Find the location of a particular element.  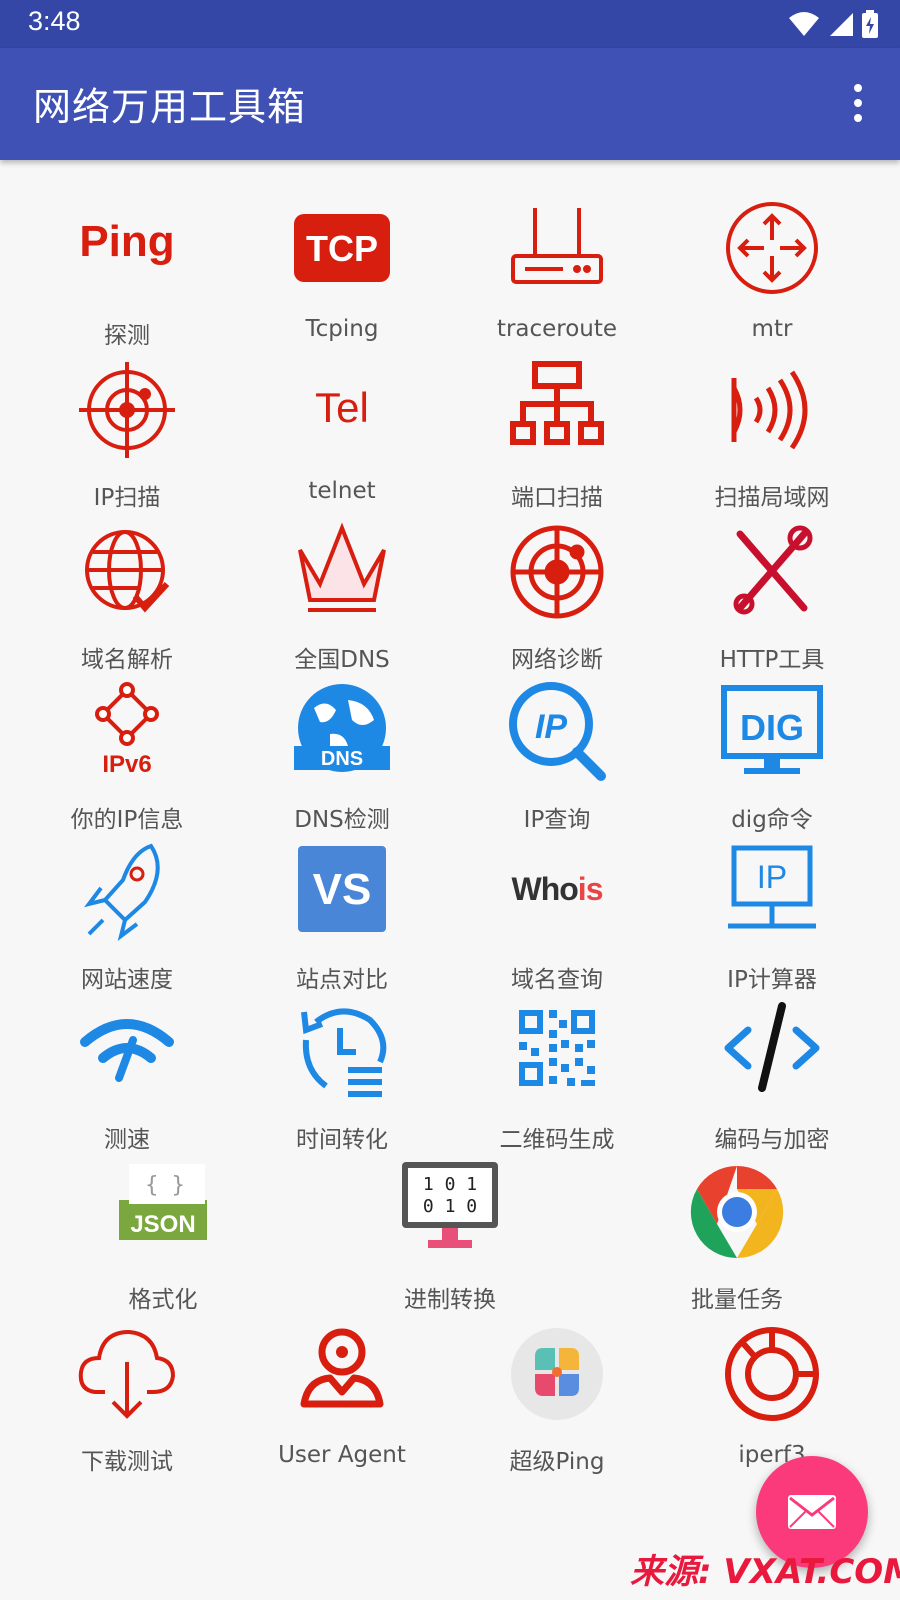

source-watermark: 来源: VXAT.COM is located at coordinates (765, 1572).